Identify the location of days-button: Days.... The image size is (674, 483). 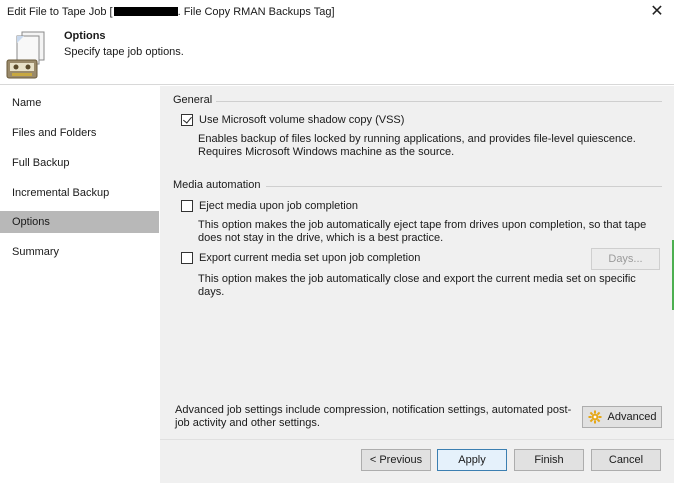
(625, 259).